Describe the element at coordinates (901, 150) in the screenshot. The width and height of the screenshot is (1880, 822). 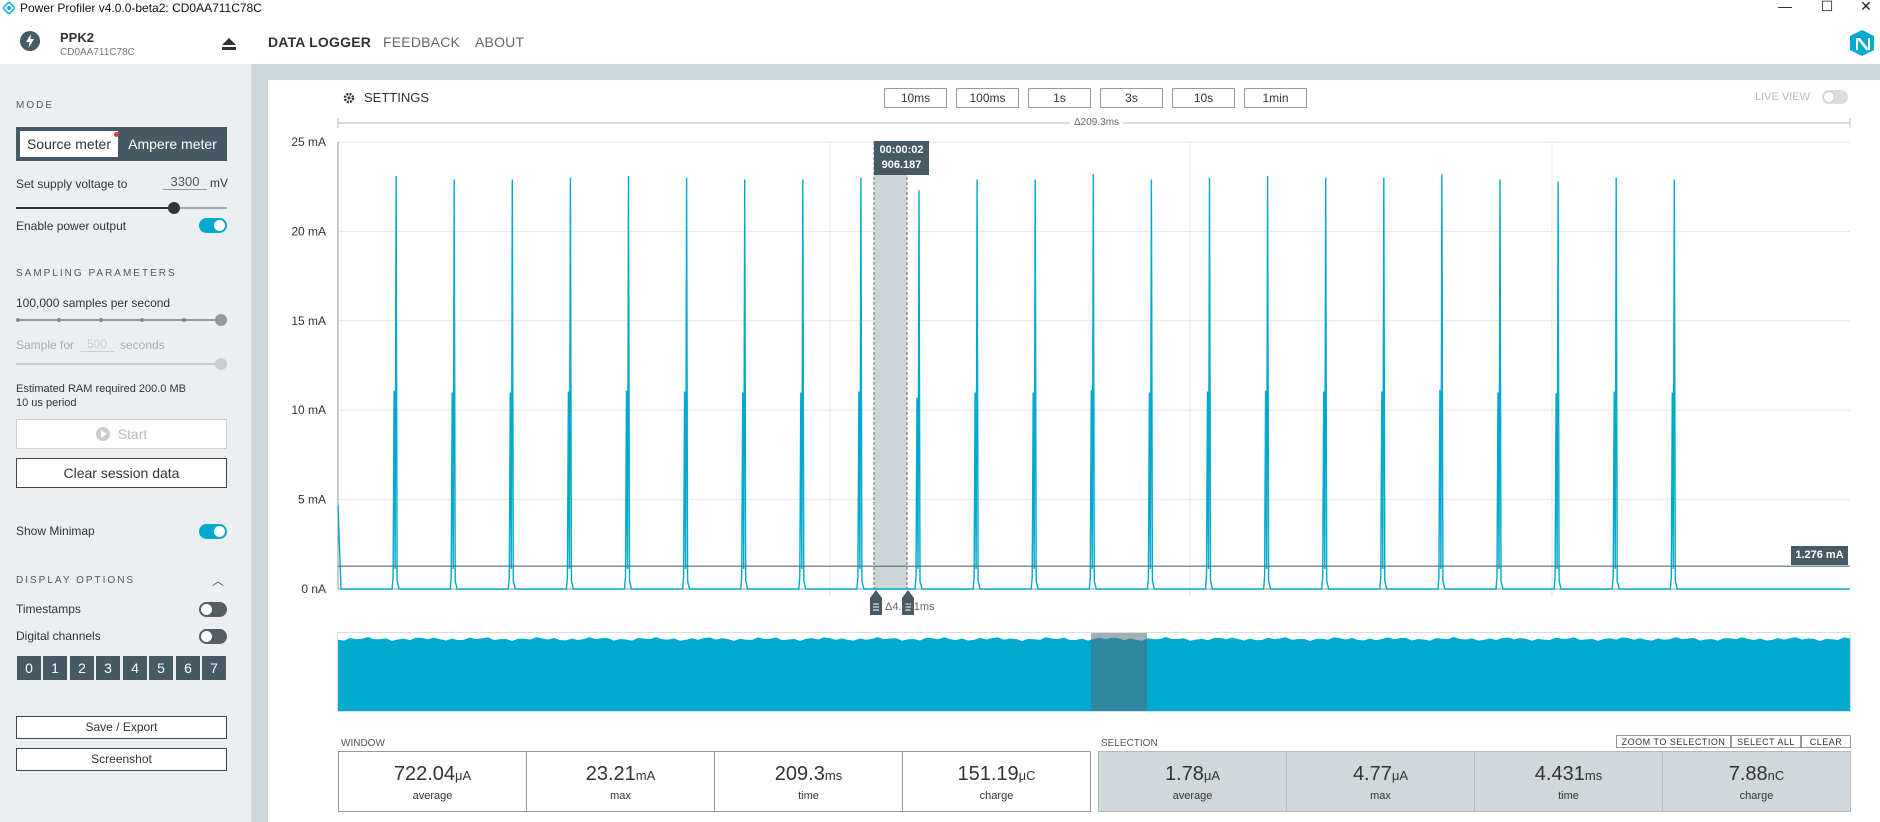
I see `cursor-time: 00:00:02` at that location.